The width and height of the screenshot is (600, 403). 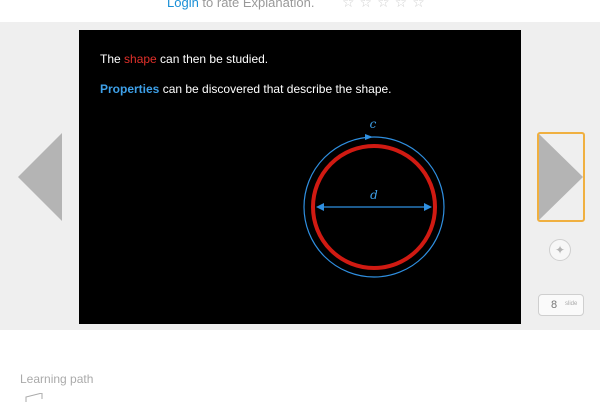 I want to click on circumference-arrow-icon, so click(x=369, y=137).